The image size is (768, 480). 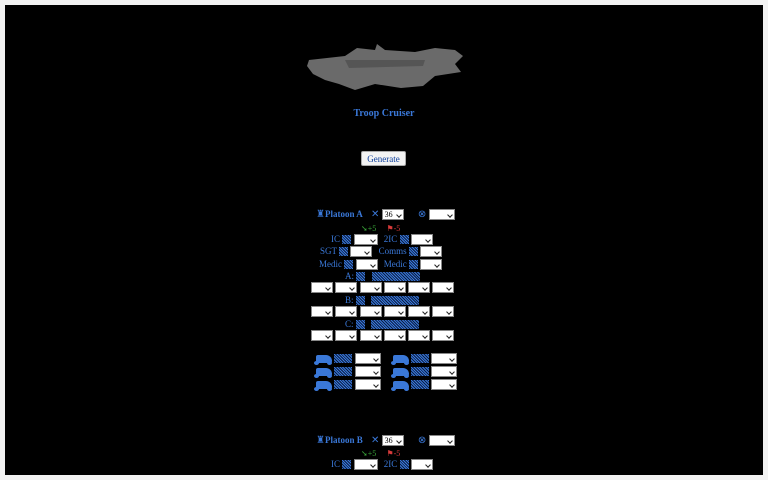 What do you see at coordinates (335, 239) in the screenshot?
I see `ic-label: IC` at bounding box center [335, 239].